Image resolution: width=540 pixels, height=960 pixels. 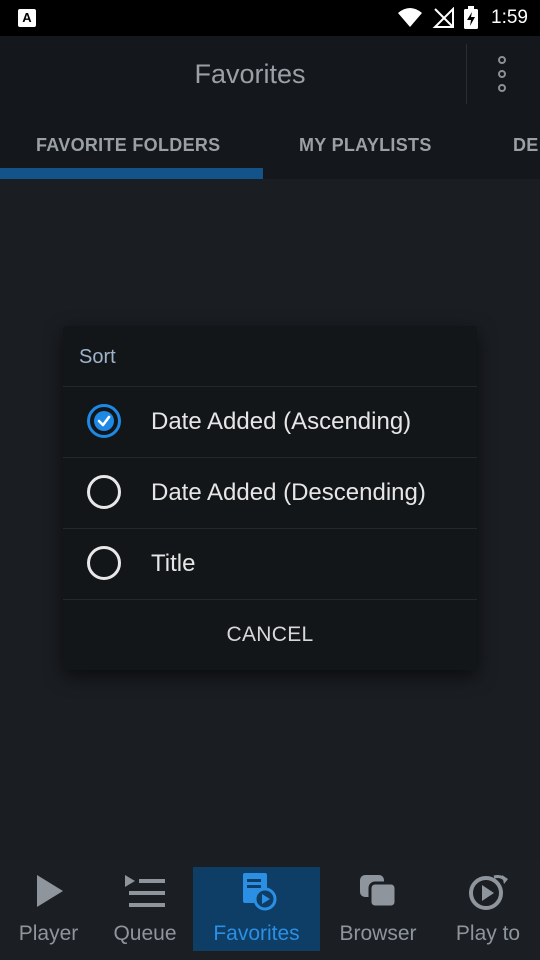 I want to click on sort-option-date-descending: Date Added (Descending), so click(x=270, y=493).